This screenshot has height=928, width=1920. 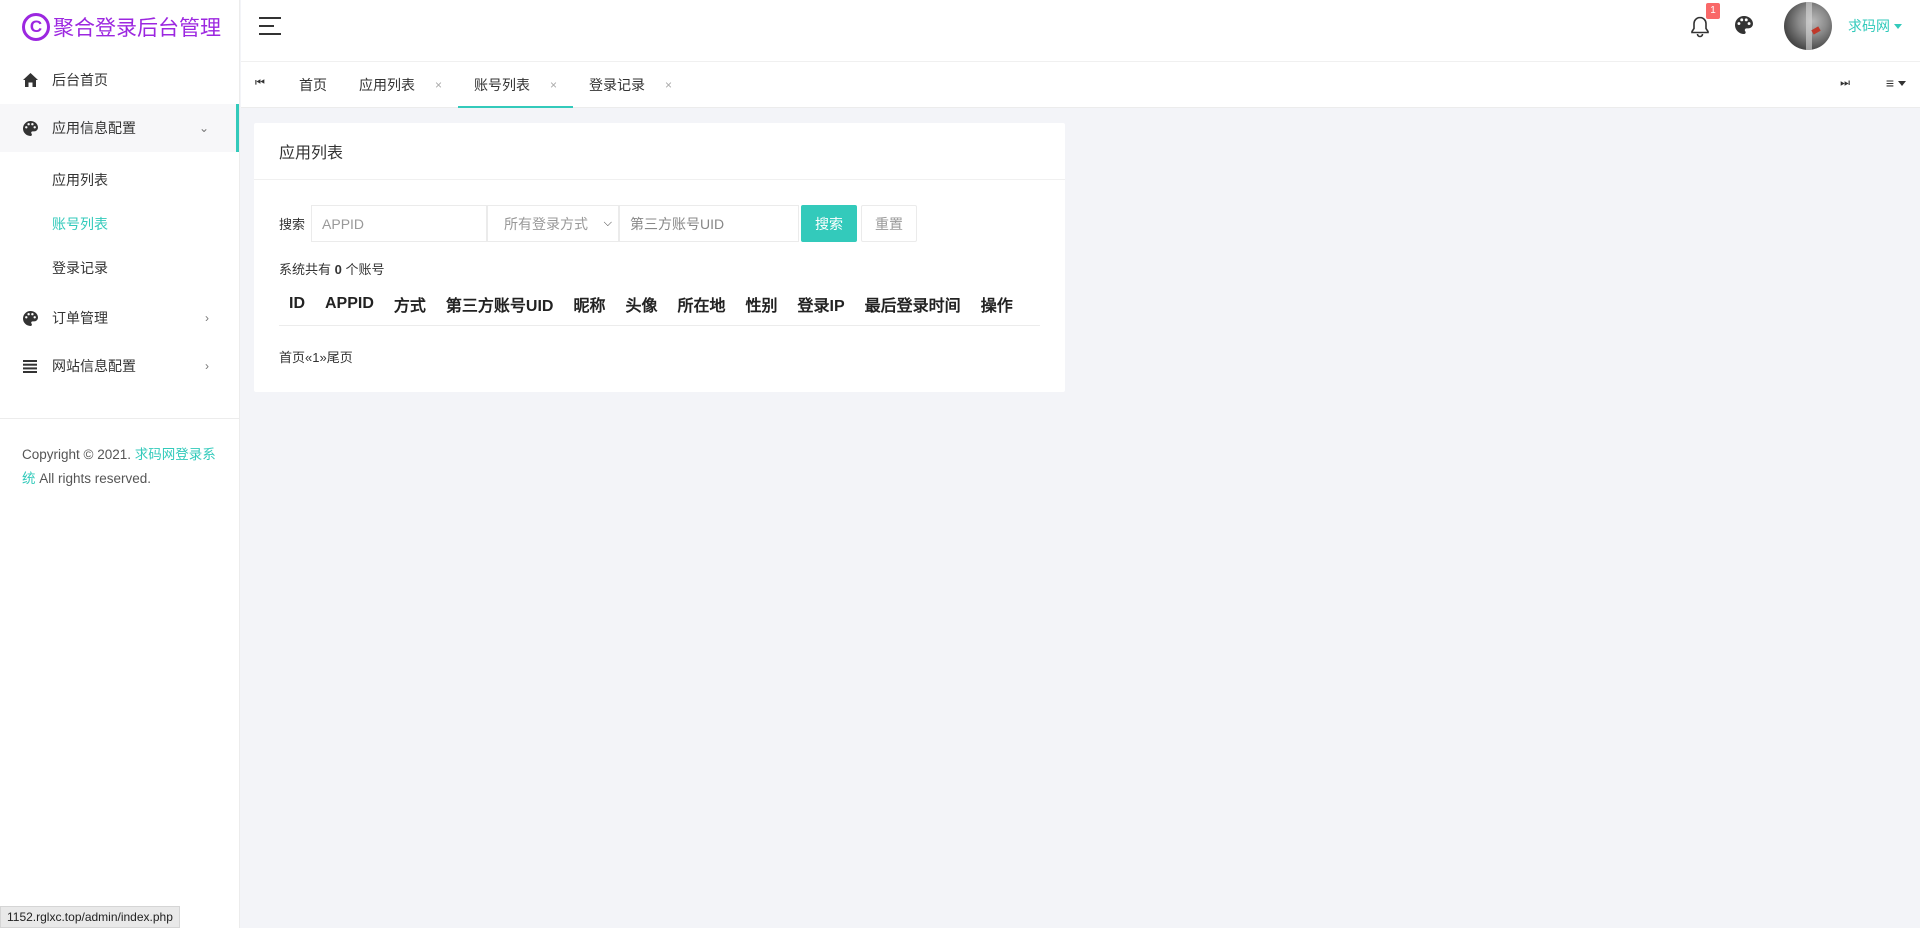 I want to click on column-header: 昵称, so click(x=589, y=306).